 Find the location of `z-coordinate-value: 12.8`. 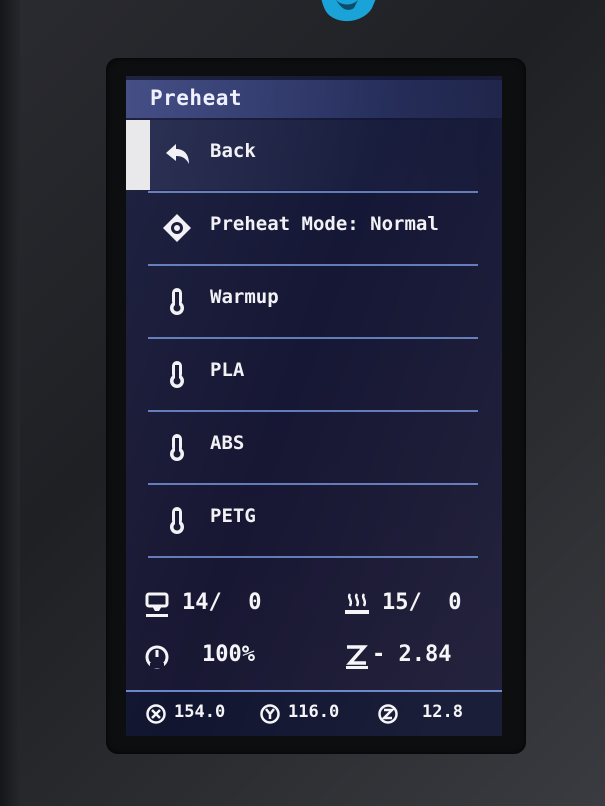

z-coordinate-value: 12.8 is located at coordinates (442, 712).